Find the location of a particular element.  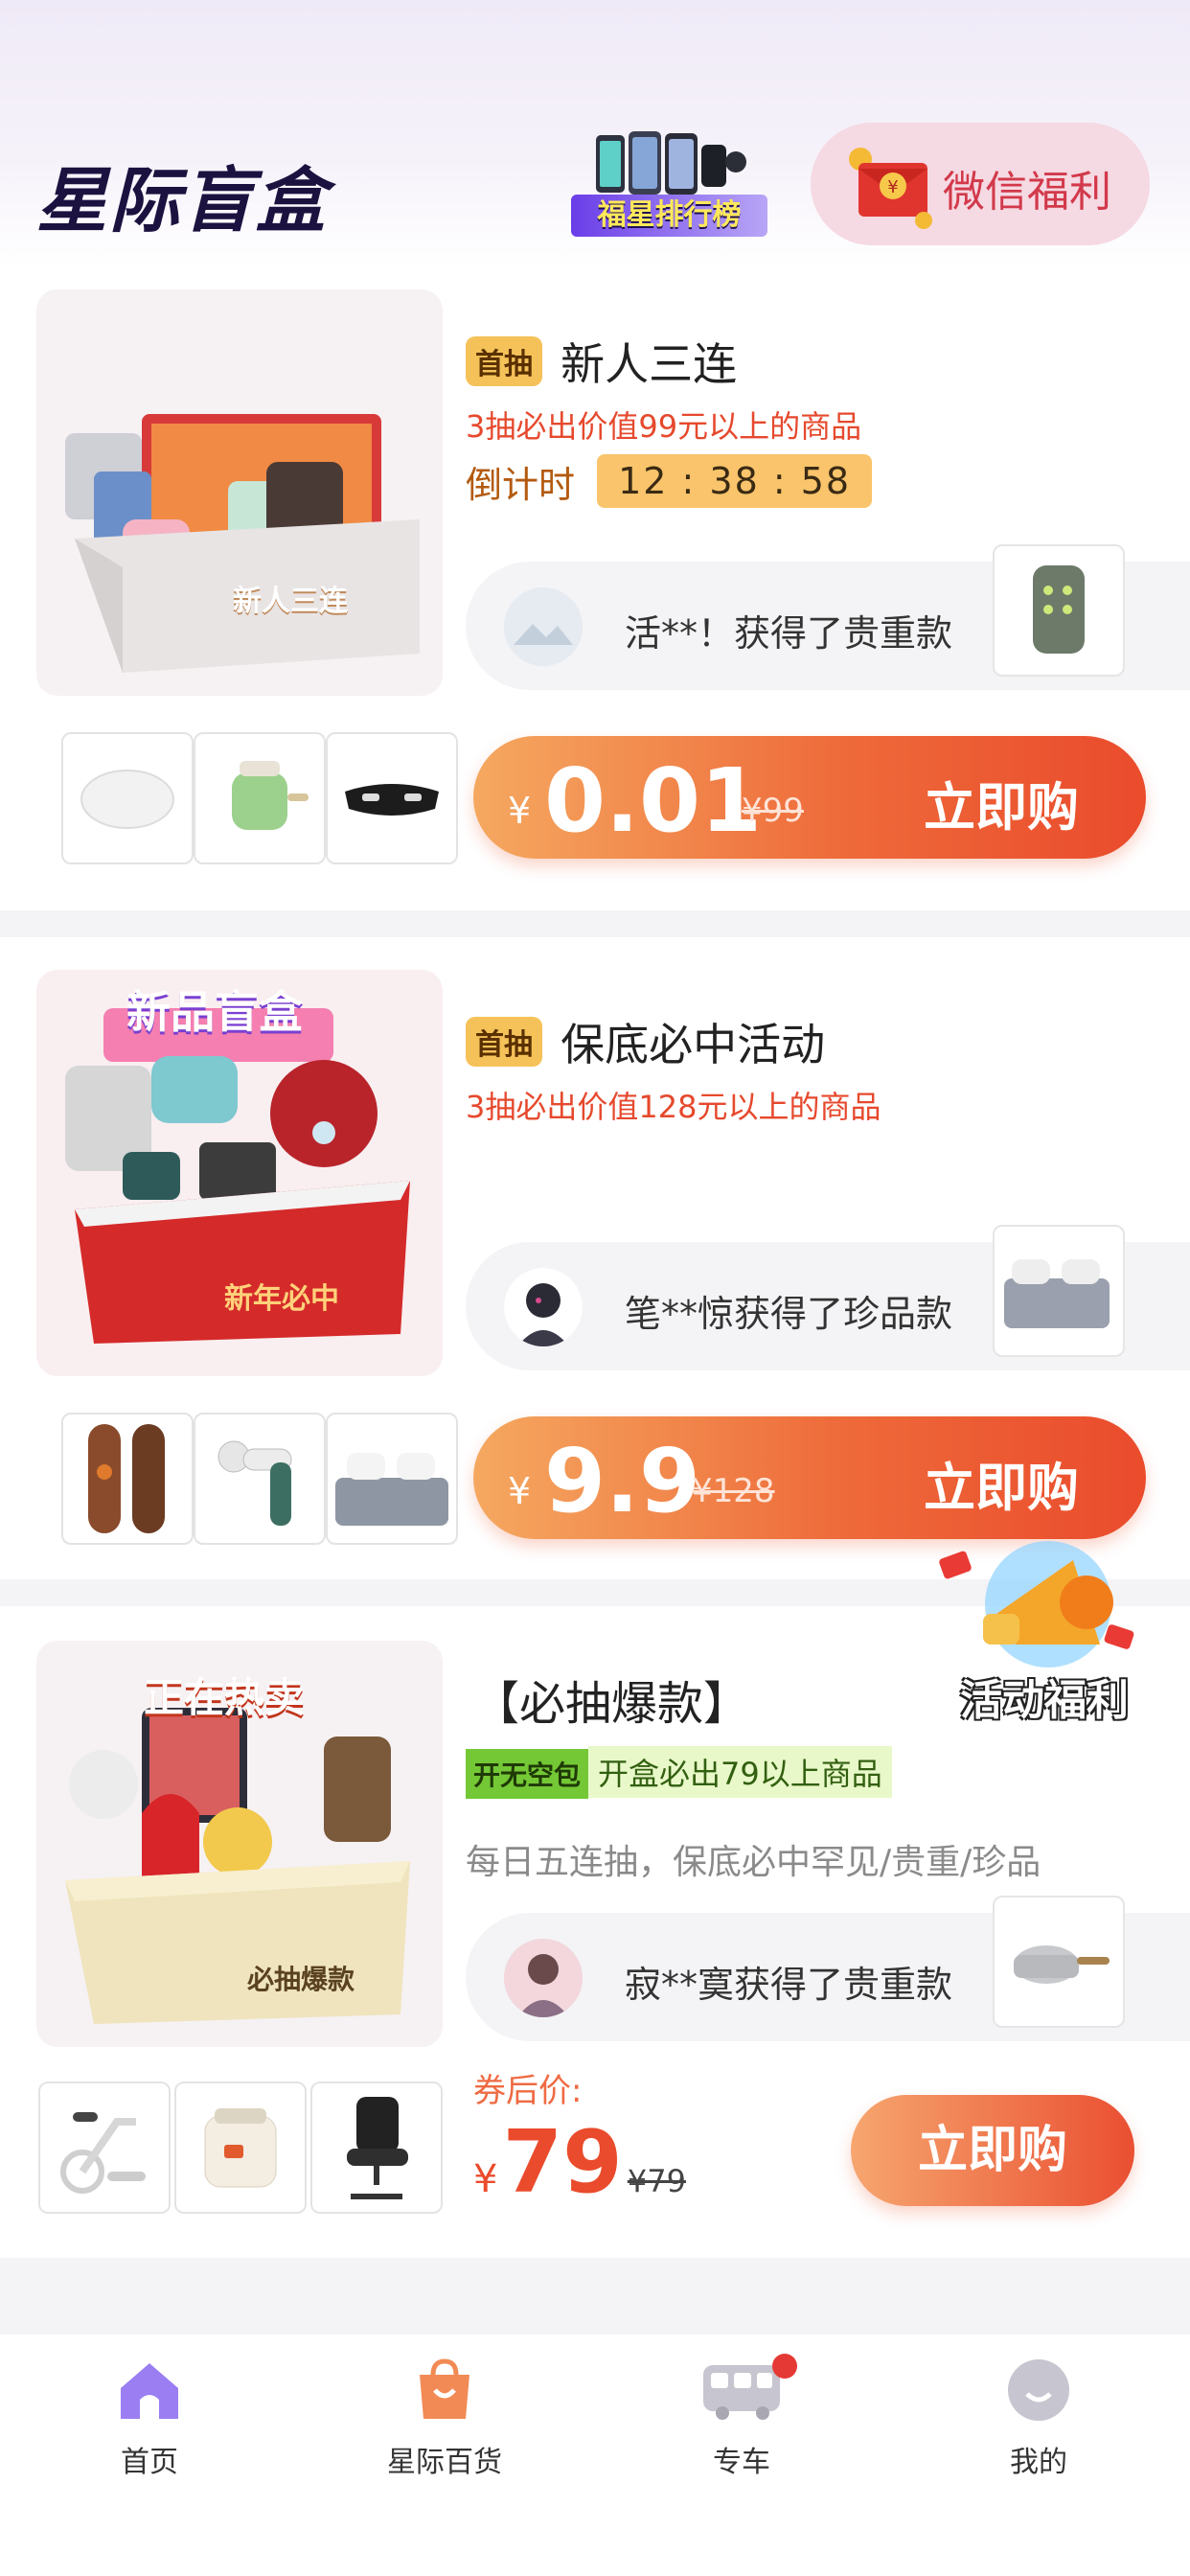

activity-welfare-label: 活动福利 is located at coordinates (1044, 1700).